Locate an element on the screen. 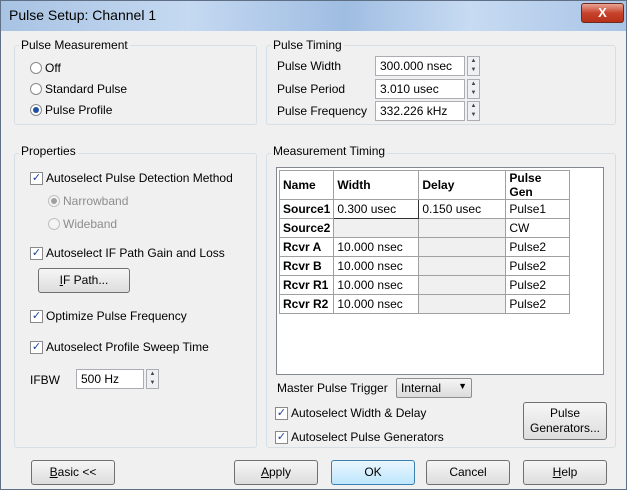 The image size is (627, 490). narrowband-radio is located at coordinates (54, 201).